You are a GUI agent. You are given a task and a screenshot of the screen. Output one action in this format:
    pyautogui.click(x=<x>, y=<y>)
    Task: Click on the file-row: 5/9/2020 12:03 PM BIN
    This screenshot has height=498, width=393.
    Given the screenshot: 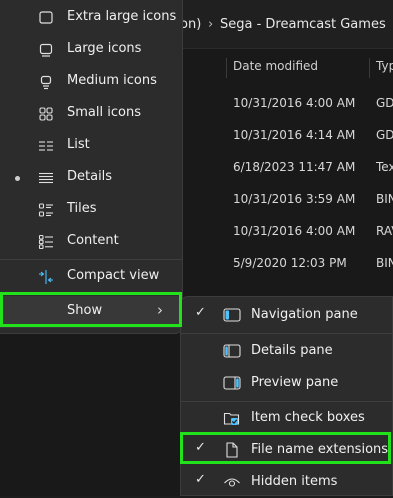 What is the action you would take?
    pyautogui.click(x=286, y=264)
    